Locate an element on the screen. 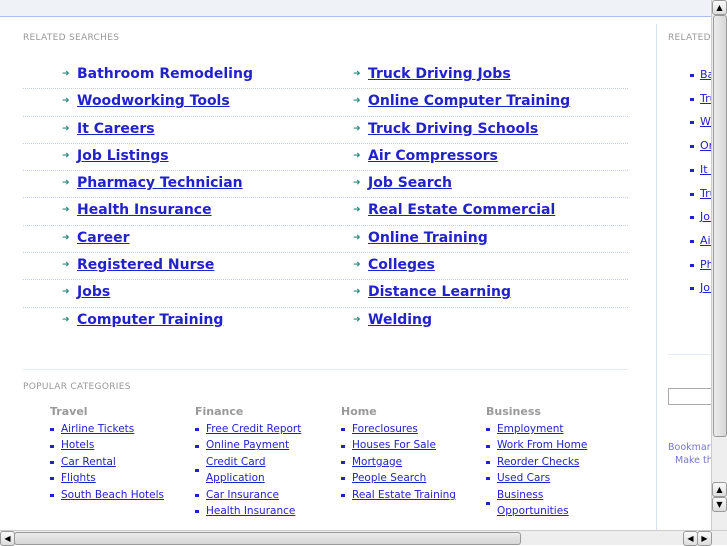  link-label: Air Compressors is located at coordinates (433, 155).